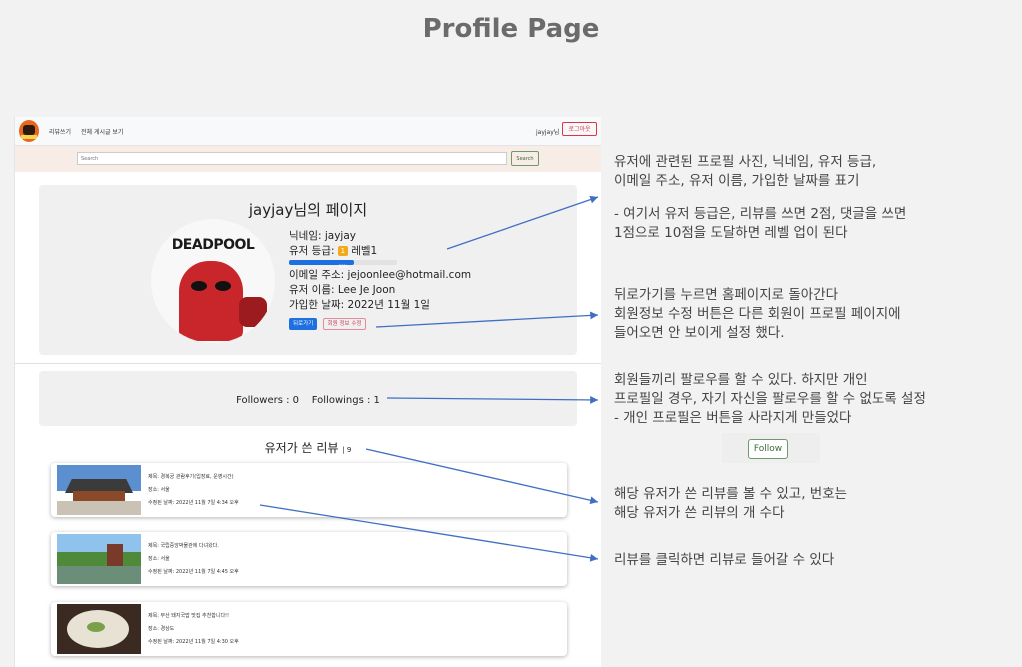 The image size is (1022, 667). I want to click on note-line: 해당 유저가 쓴 리뷰의 개 수다, so click(699, 513).